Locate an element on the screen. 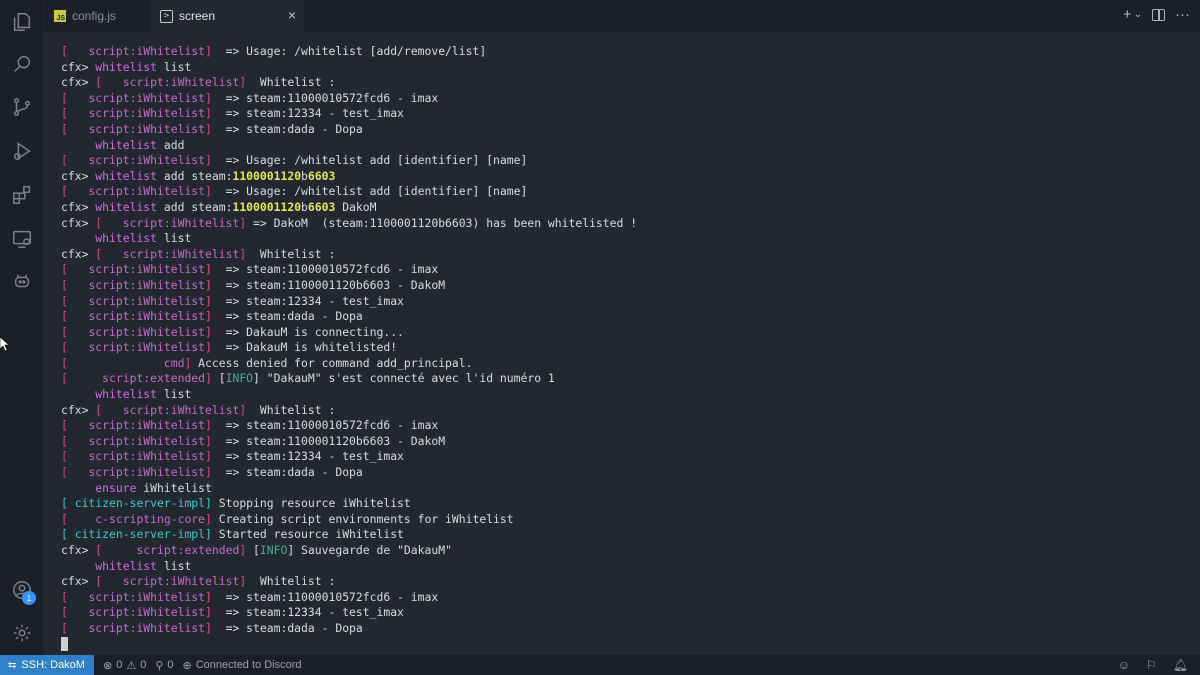 The height and width of the screenshot is (675, 1200). discord-label: Connected to Discord is located at coordinates (248, 665).